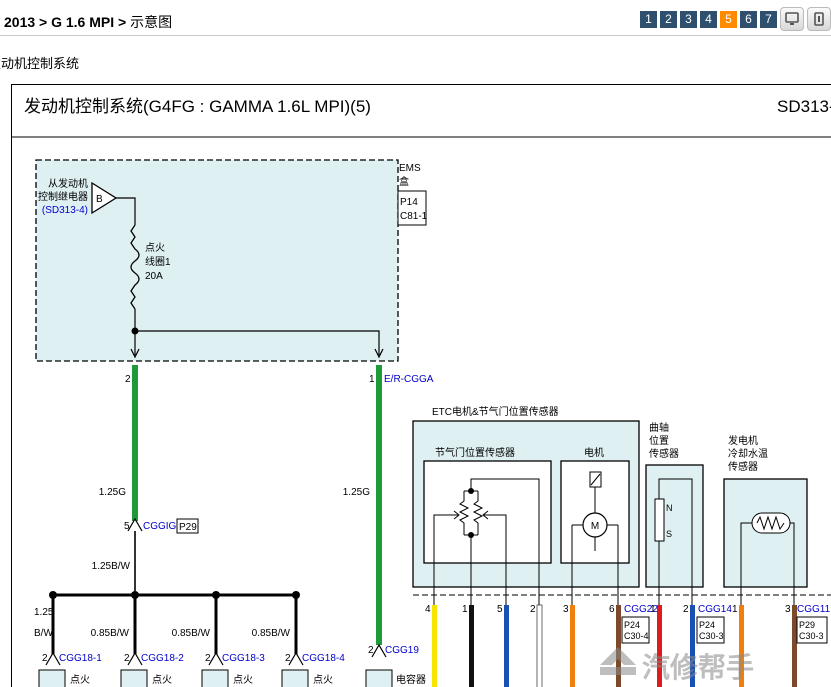 The height and width of the screenshot is (687, 831). What do you see at coordinates (636, 636) in the screenshot?
I see `cgg22-c: C30-4` at bounding box center [636, 636].